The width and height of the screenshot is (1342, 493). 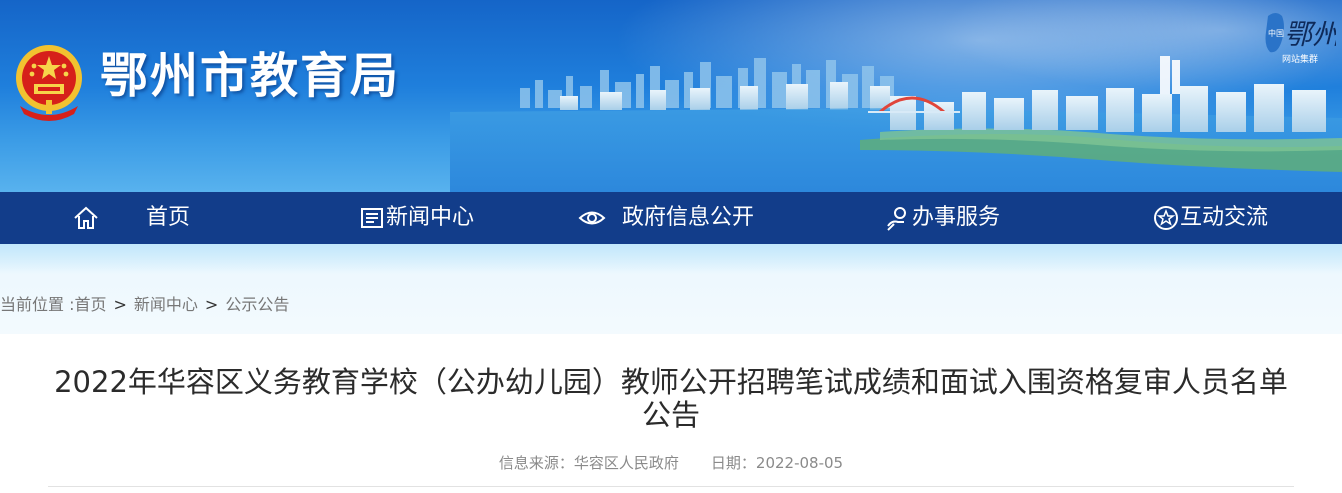 I want to click on corner-logo-side-text: 中国, so click(x=1276, y=33).